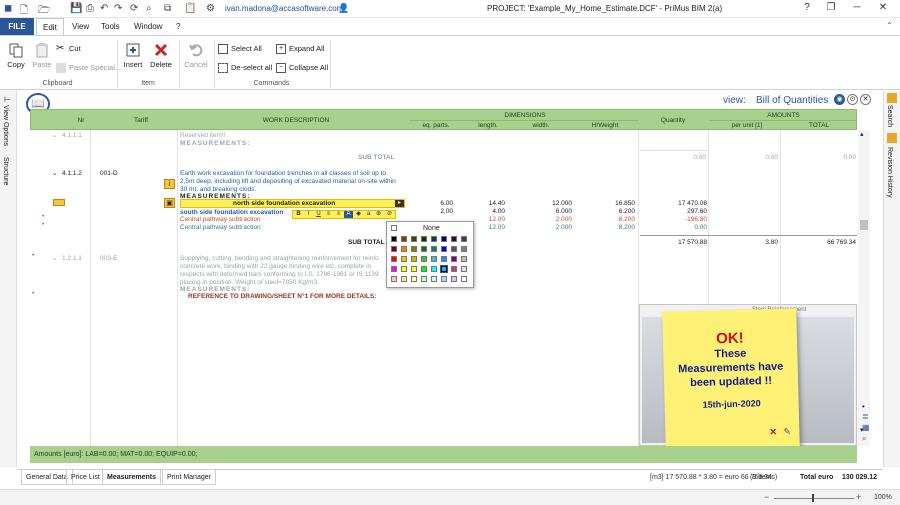 The width and height of the screenshot is (900, 505). Describe the element at coordinates (858, 497) in the screenshot. I see `zoom-in-icon: +` at that location.